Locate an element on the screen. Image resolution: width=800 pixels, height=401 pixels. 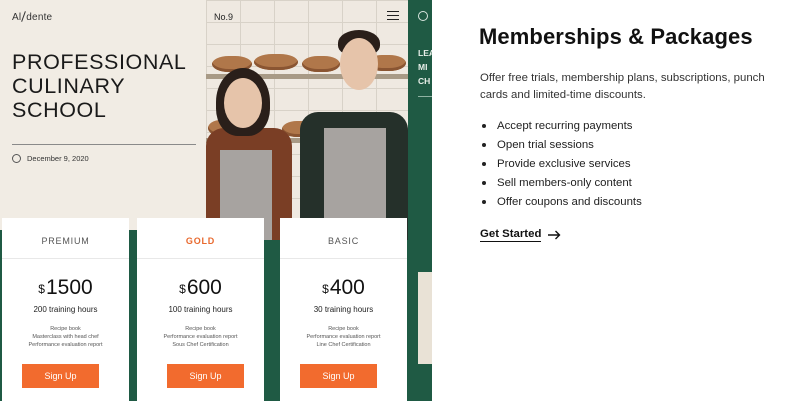
plan-price: $400 is located at coordinates (343, 287).